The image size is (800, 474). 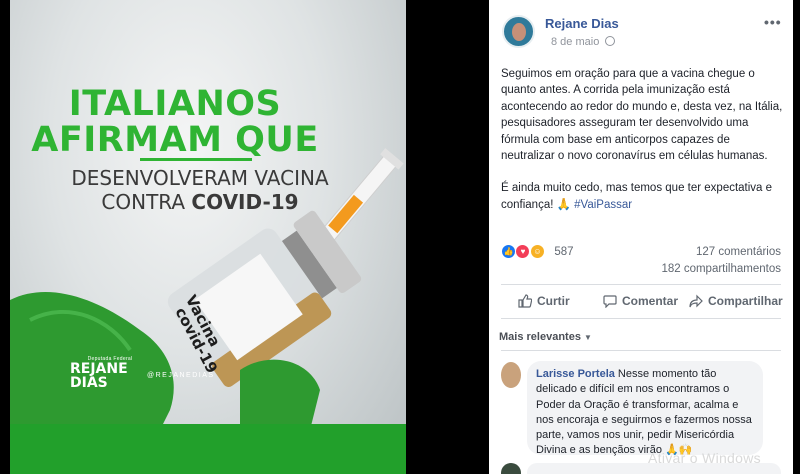 I want to click on care-reaction-icon: ☺, so click(x=537, y=252).